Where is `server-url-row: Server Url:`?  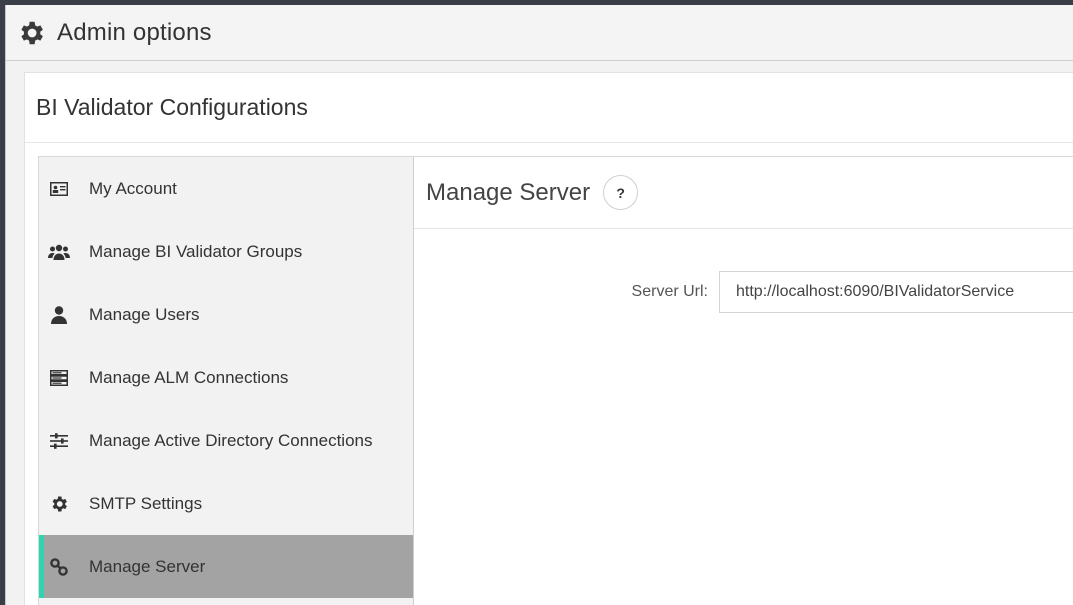
server-url-row: Server Url: is located at coordinates (743, 292).